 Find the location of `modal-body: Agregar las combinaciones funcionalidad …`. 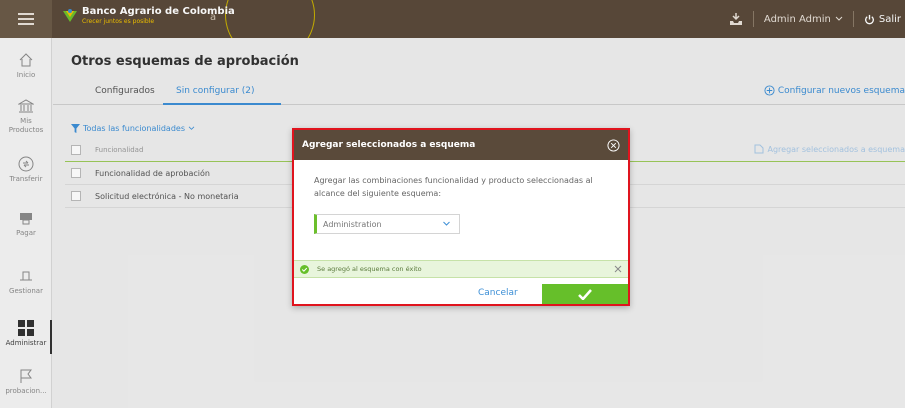

modal-body: Agregar las combinaciones funcionalidad … is located at coordinates (461, 197).